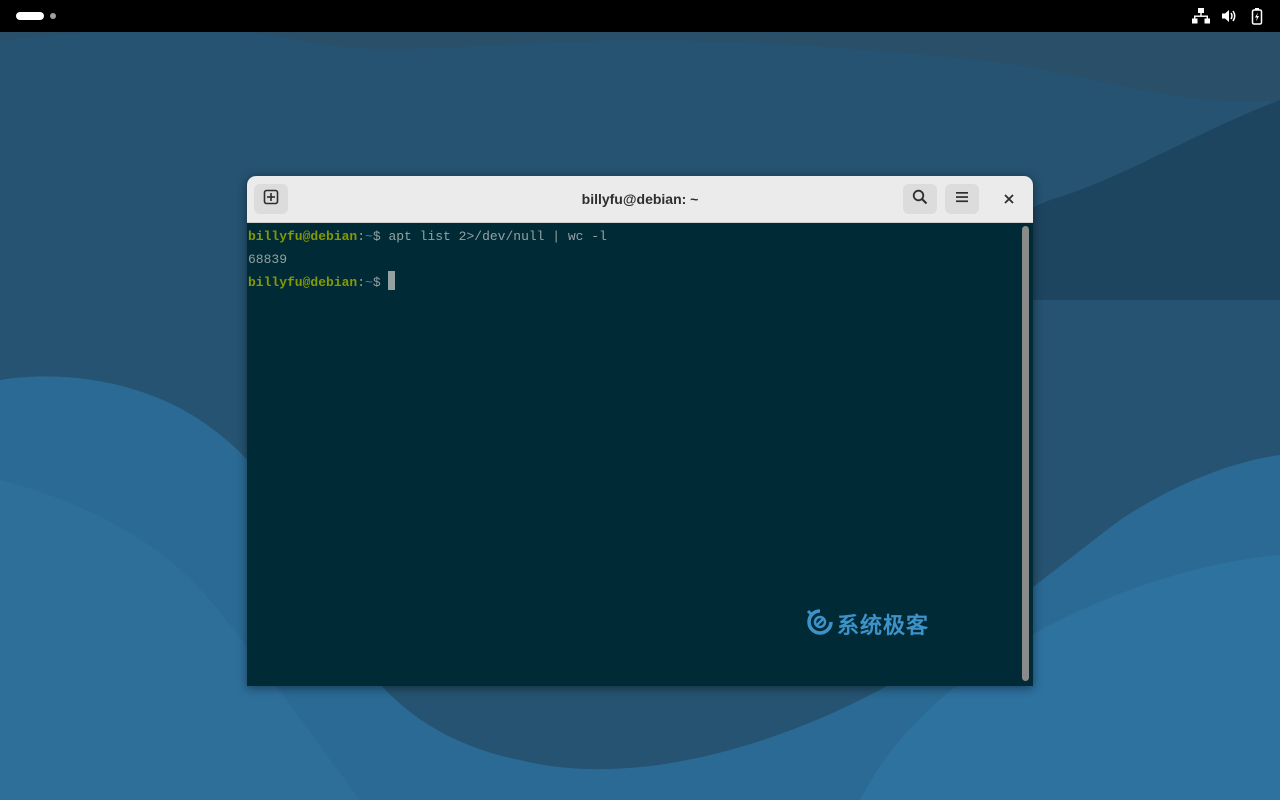 The image size is (1280, 800). I want to click on workspace-indicator, so click(53, 16).